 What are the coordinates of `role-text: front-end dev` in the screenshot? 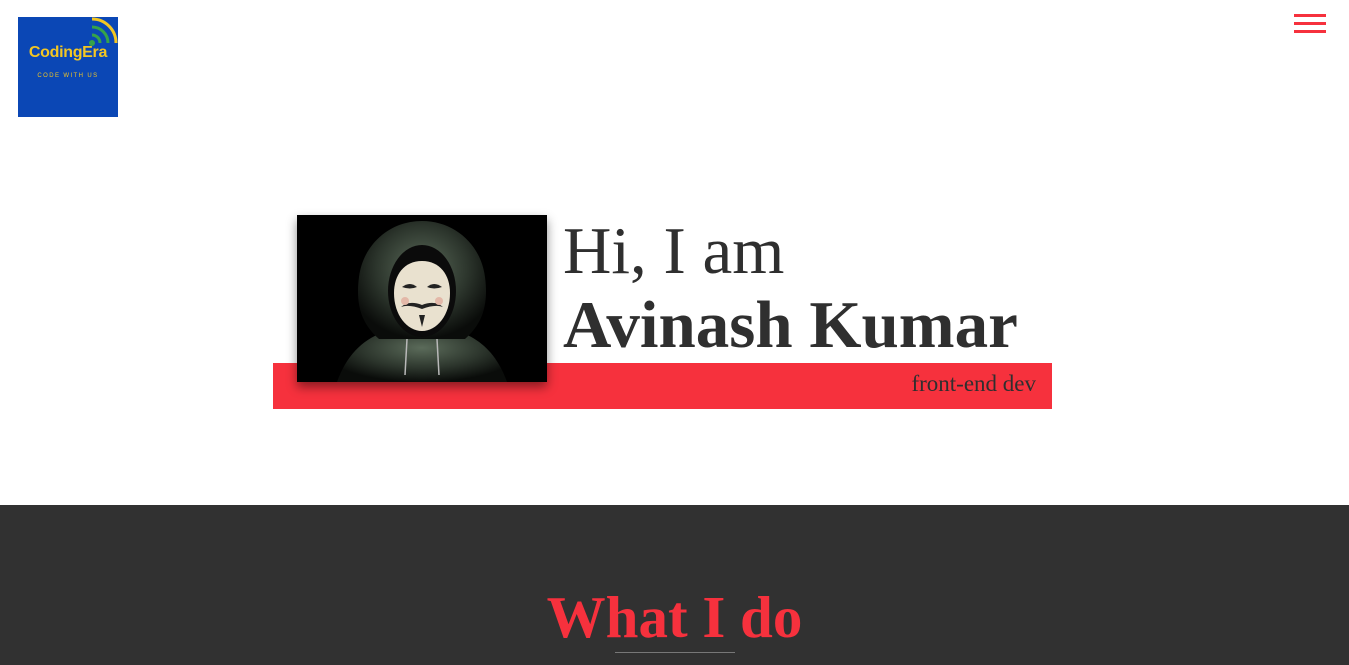 It's located at (973, 383).